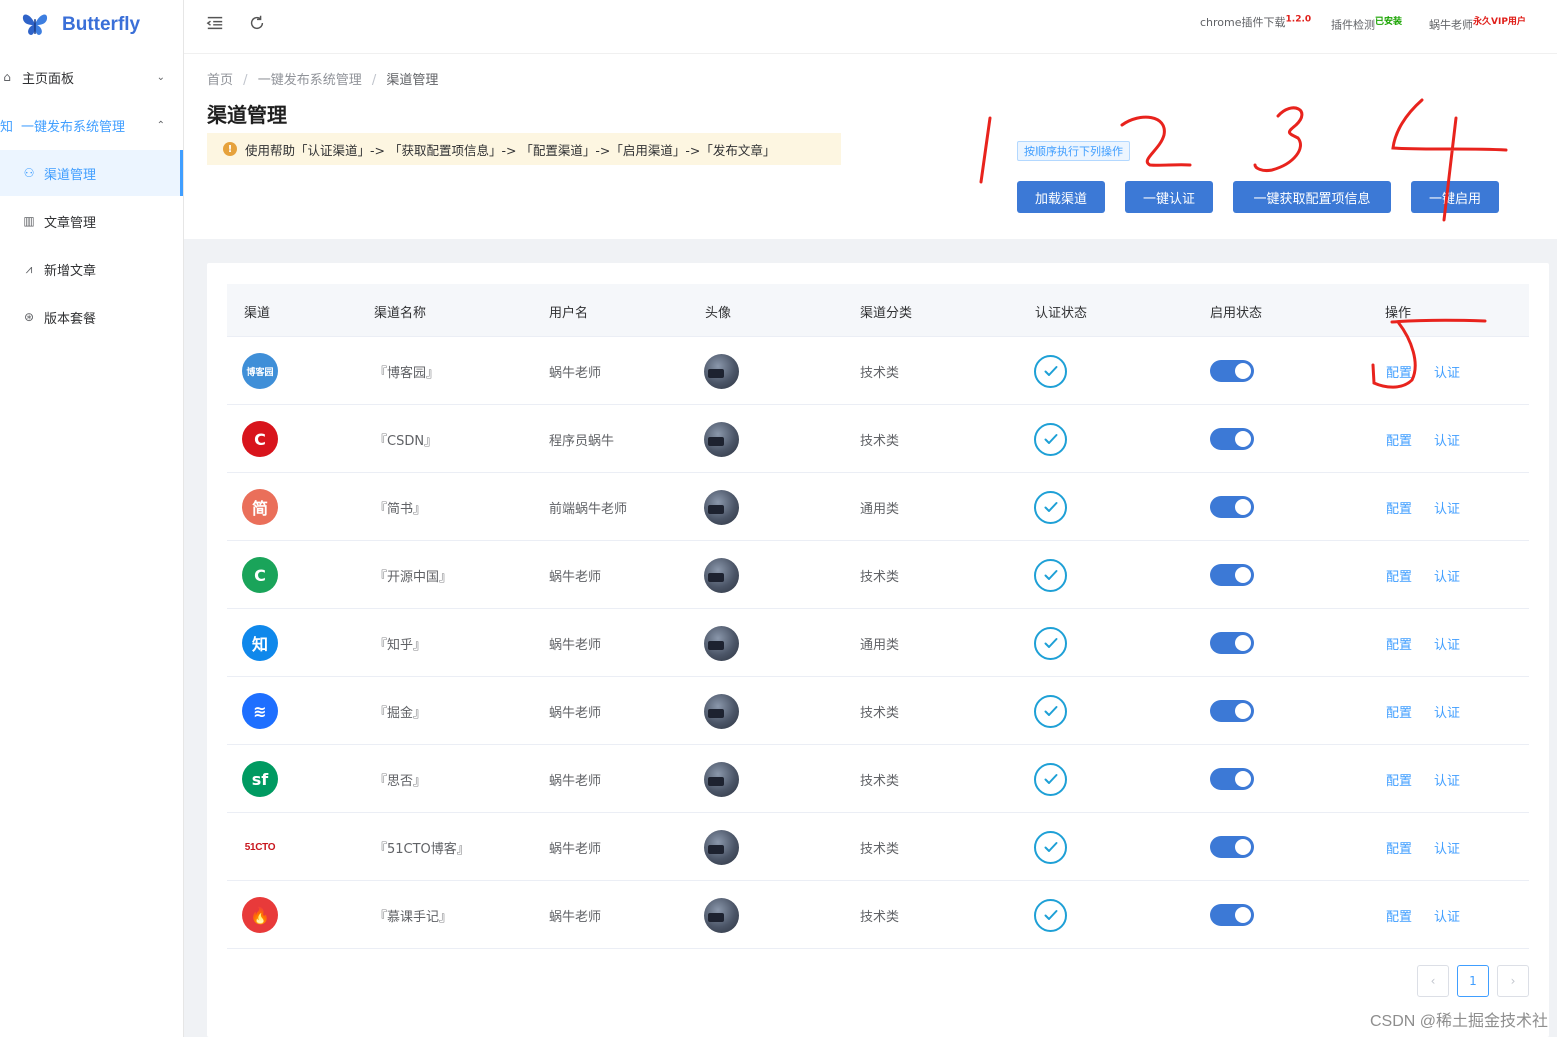 The width and height of the screenshot is (1557, 1037). Describe the element at coordinates (1061, 197) in the screenshot. I see `load-channels-button: 加载渠道` at that location.